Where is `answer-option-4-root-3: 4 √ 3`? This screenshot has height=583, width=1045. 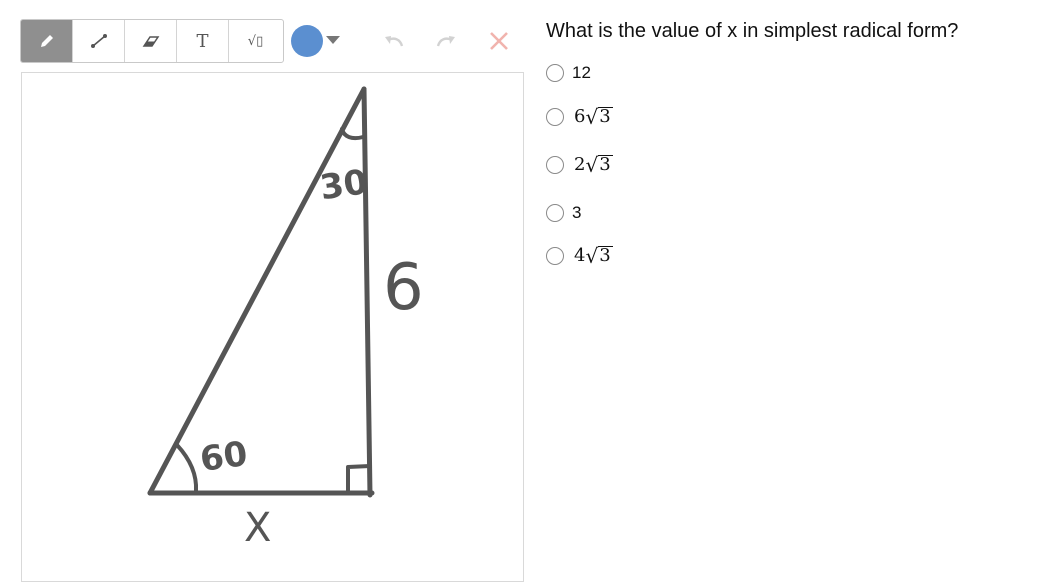
answer-option-4-root-3: 4 √ 3 is located at coordinates (579, 255).